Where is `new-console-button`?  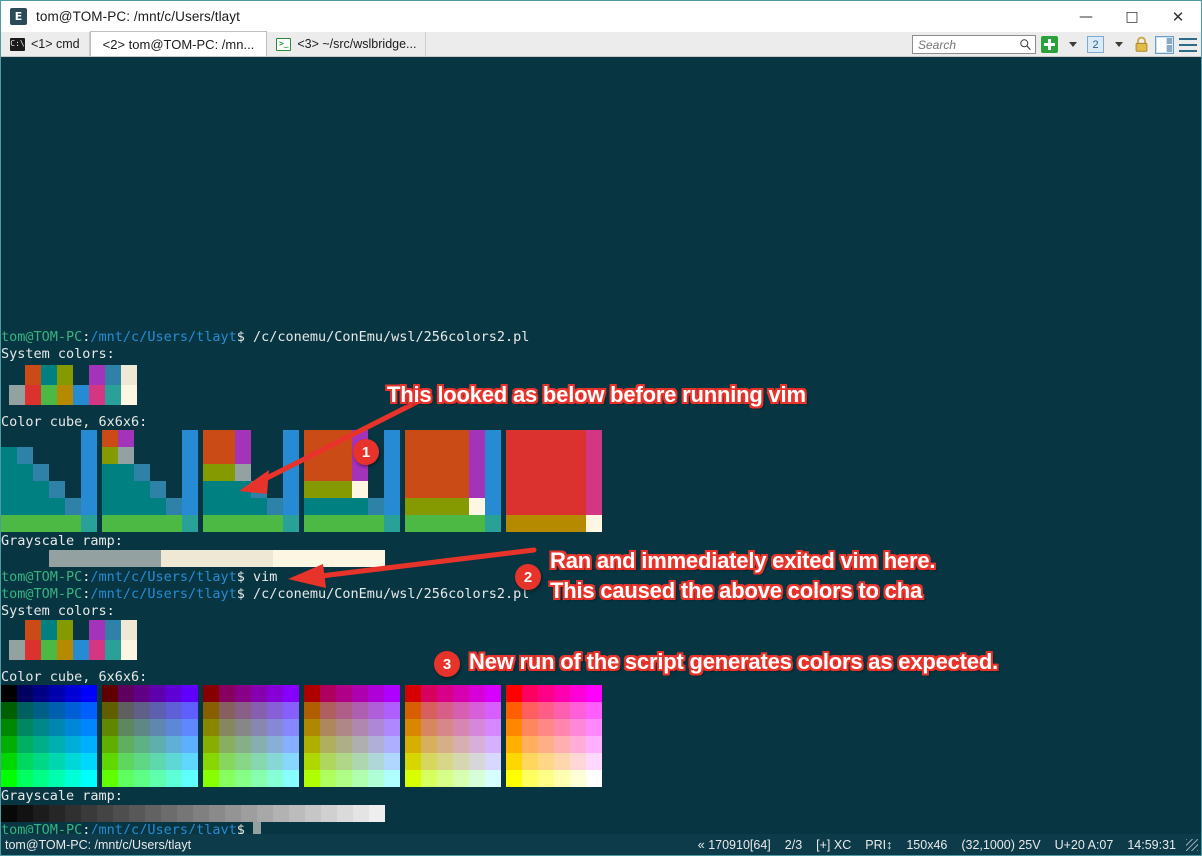 new-console-button is located at coordinates (1049, 44).